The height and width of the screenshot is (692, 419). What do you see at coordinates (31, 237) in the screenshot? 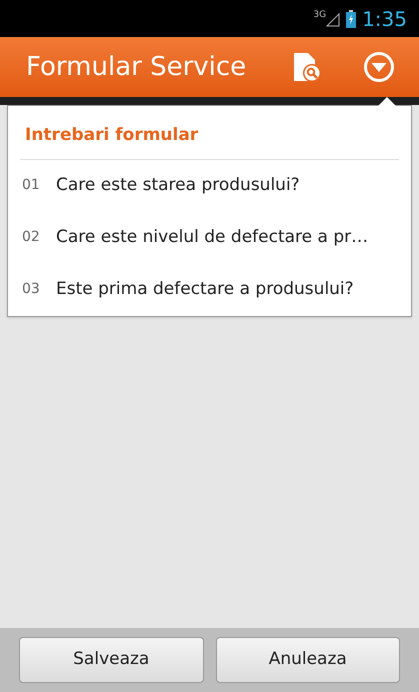
I see `question-number: 02` at bounding box center [31, 237].